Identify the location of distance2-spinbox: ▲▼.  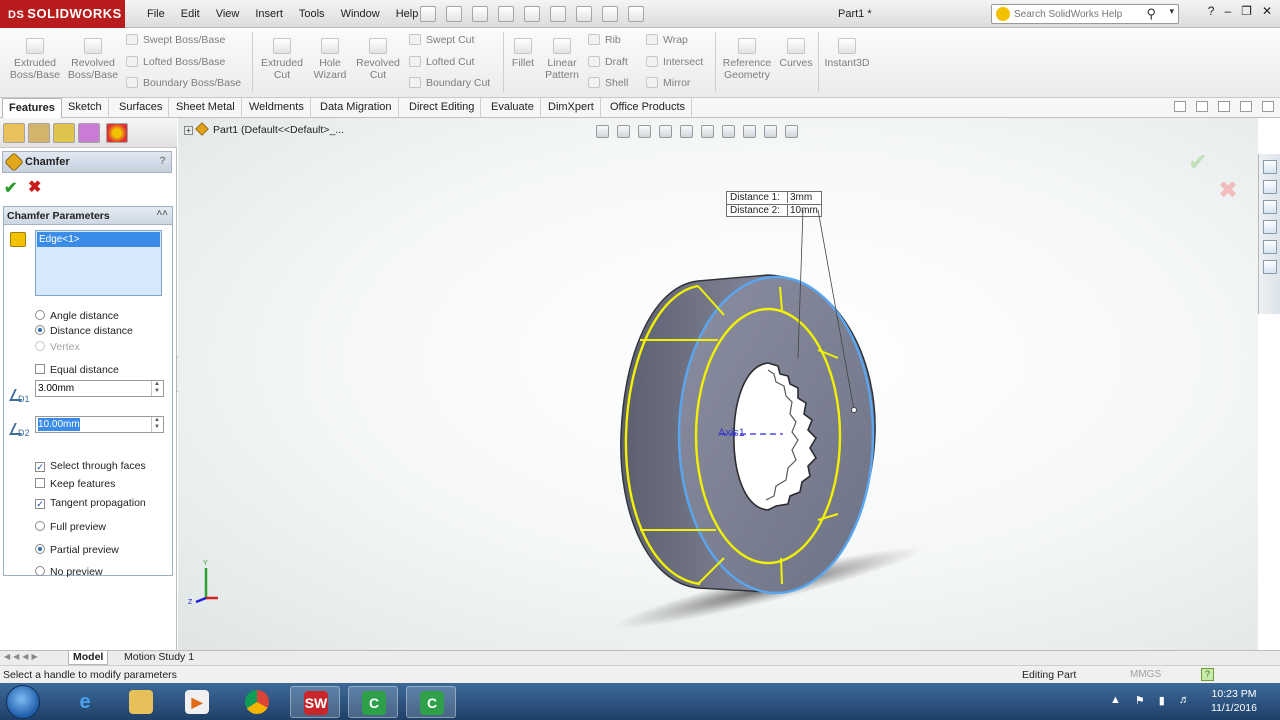
(99, 424).